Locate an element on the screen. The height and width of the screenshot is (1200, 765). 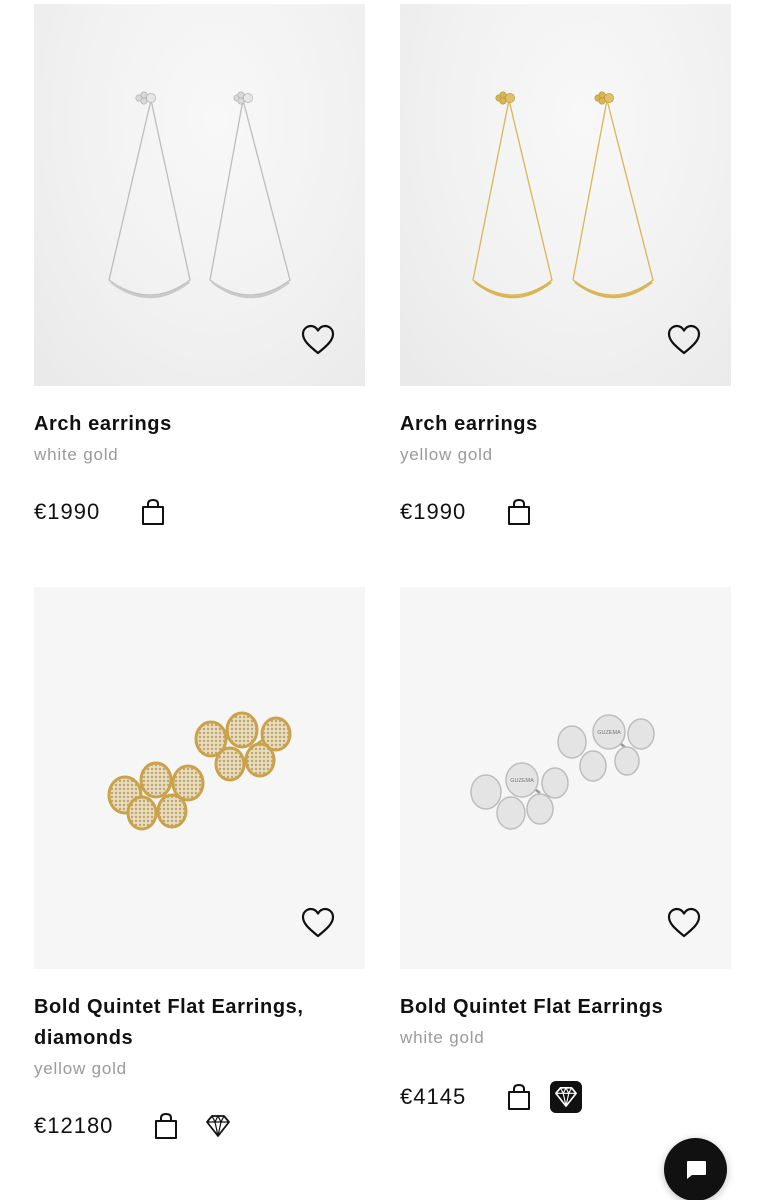
product-title-line: diamonds is located at coordinates (84, 1038).